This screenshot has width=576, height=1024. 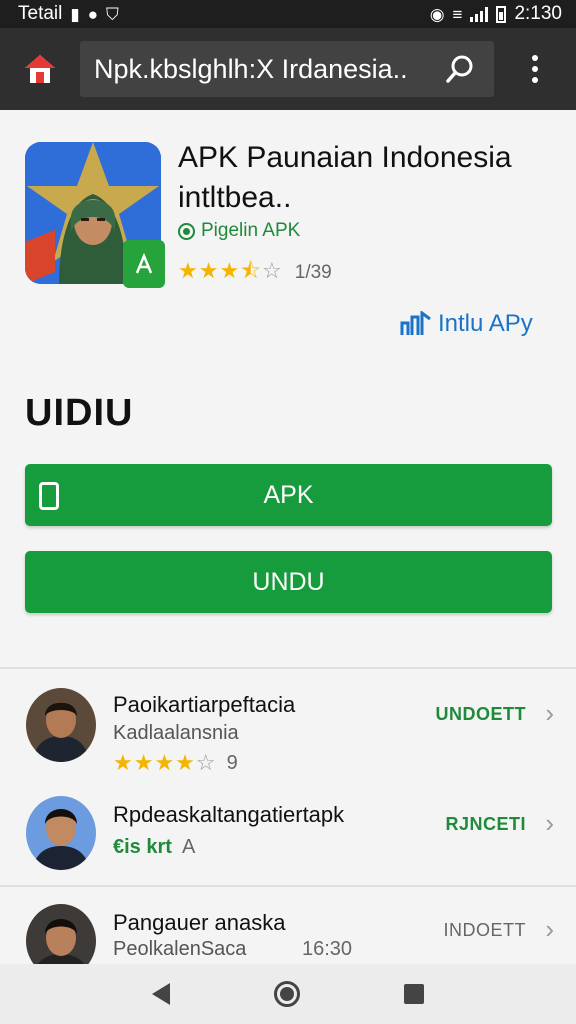 I want to click on filled-stars: ★★★★, so click(x=154, y=762).